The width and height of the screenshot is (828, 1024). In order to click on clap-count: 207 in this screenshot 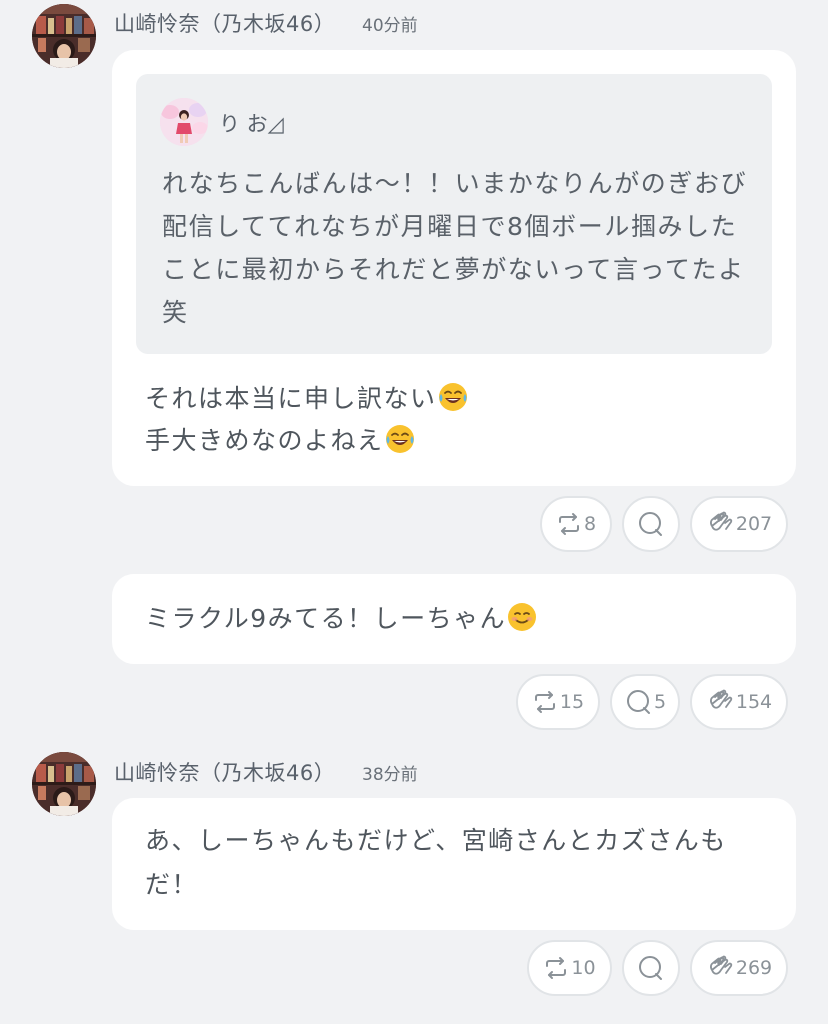, I will do `click(754, 524)`.